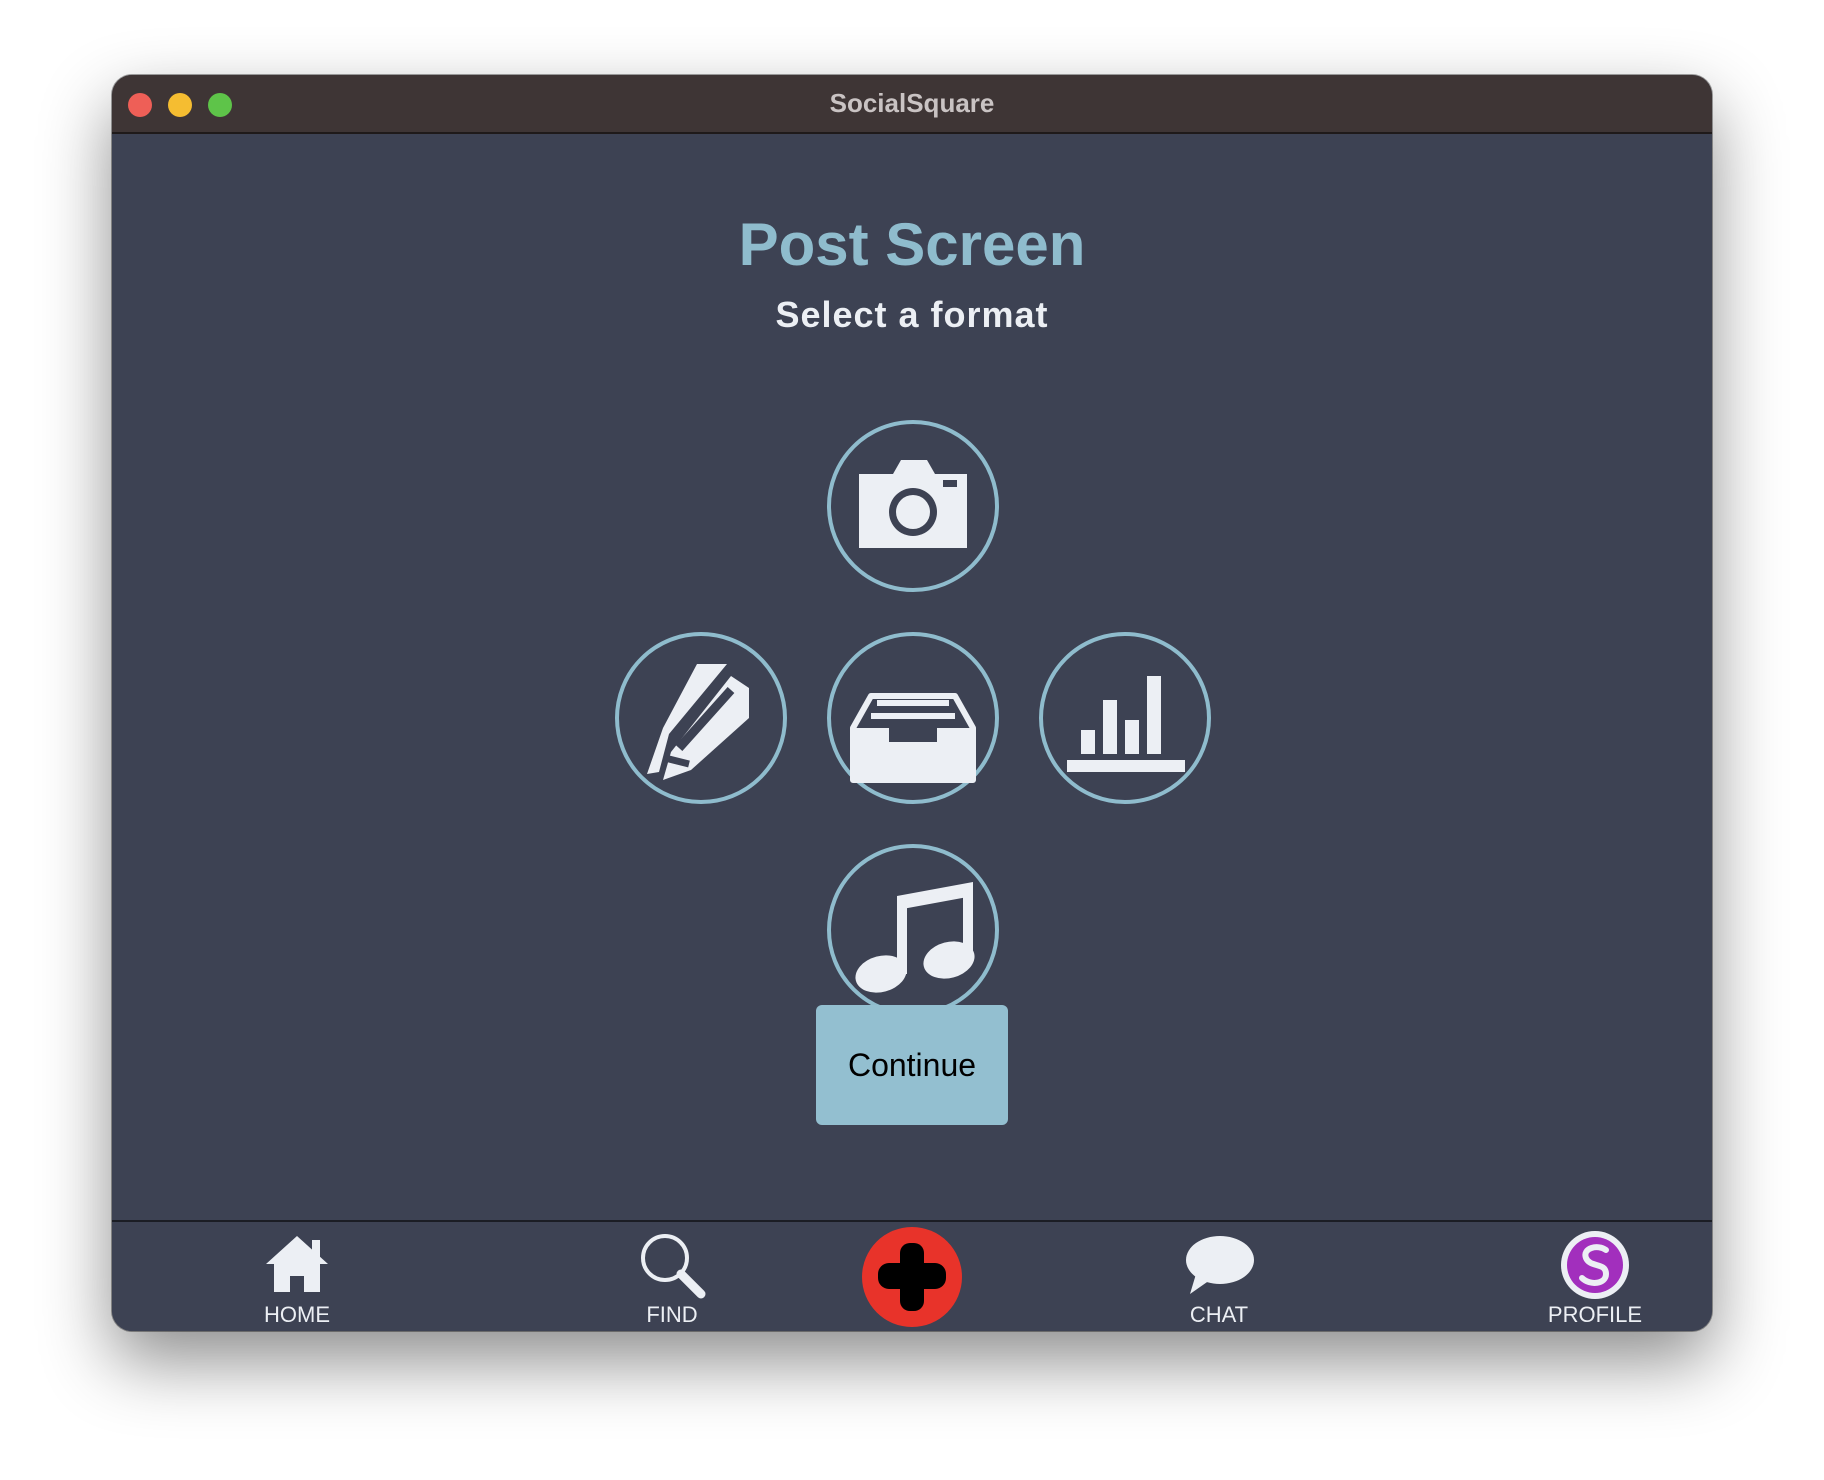 This screenshot has height=1480, width=1824. I want to click on bottom-nav-bar: HOME FIND CHAT PROFILE, so click(912, 1275).